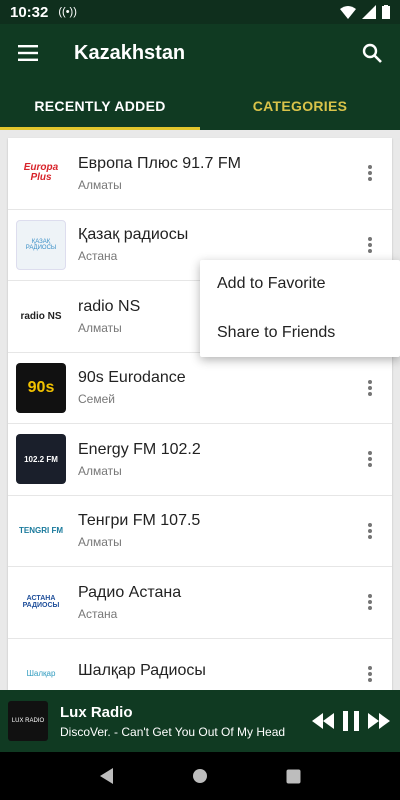  Describe the element at coordinates (67, 12) in the screenshot. I see `cast-icon: ((•))` at that location.